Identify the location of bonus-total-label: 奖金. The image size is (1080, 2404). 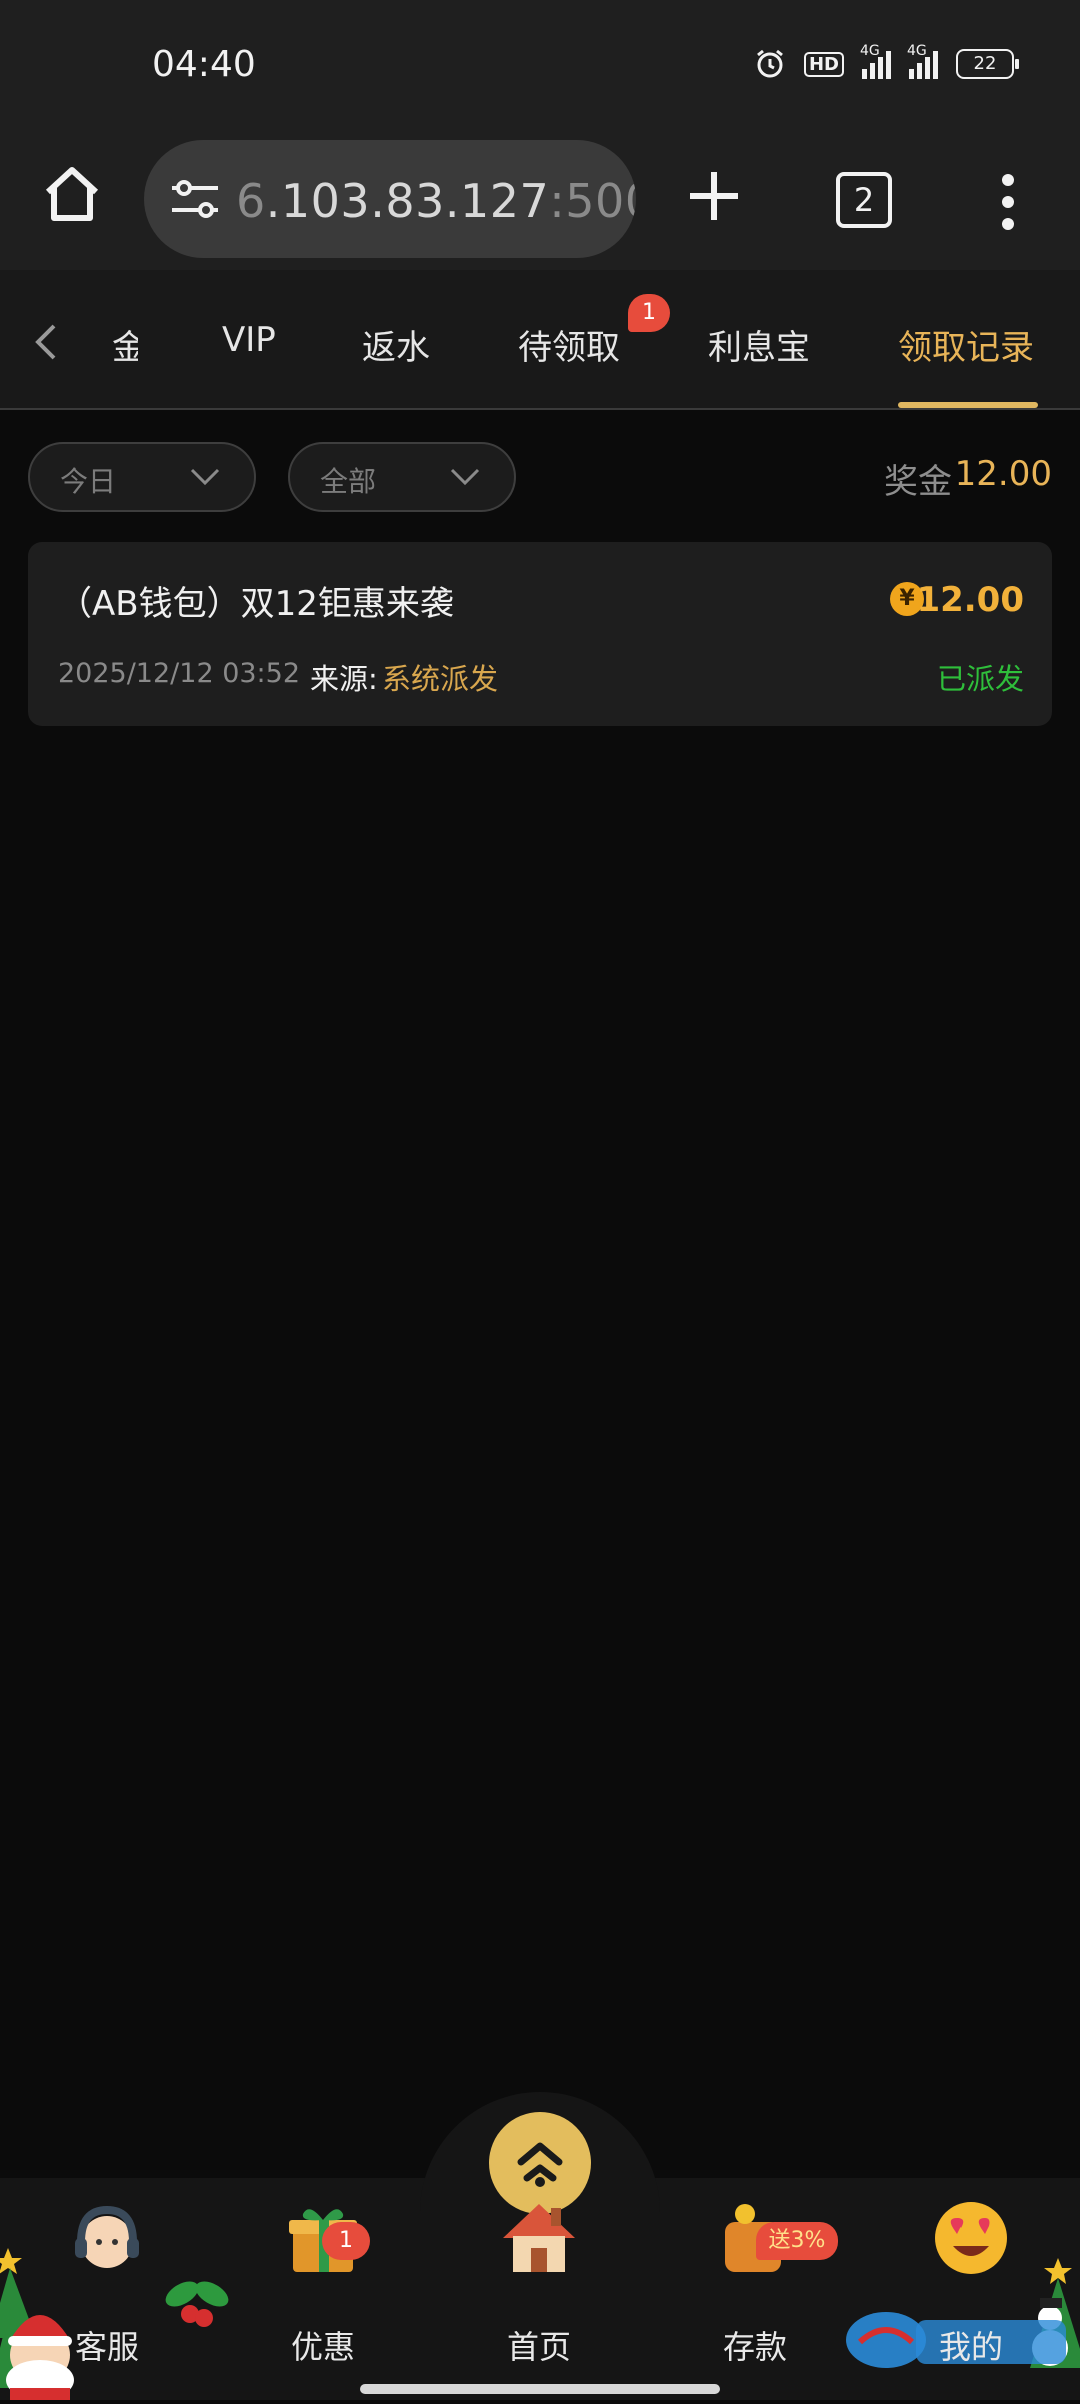
(918, 482).